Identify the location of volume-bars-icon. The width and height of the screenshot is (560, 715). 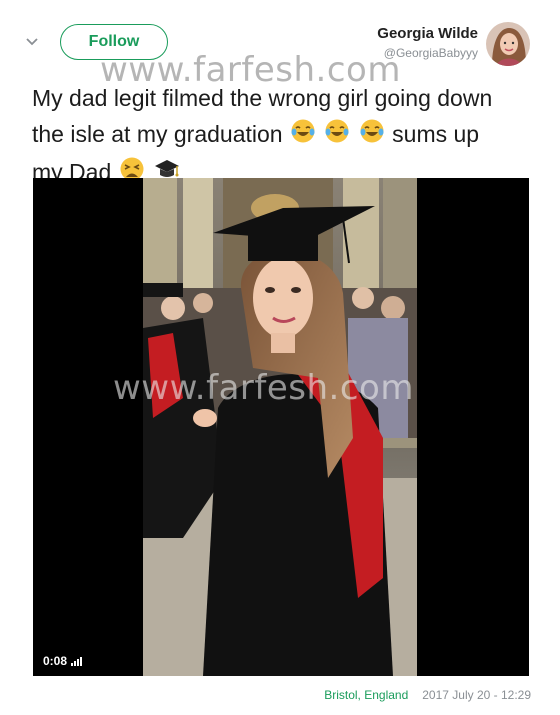
(77, 661).